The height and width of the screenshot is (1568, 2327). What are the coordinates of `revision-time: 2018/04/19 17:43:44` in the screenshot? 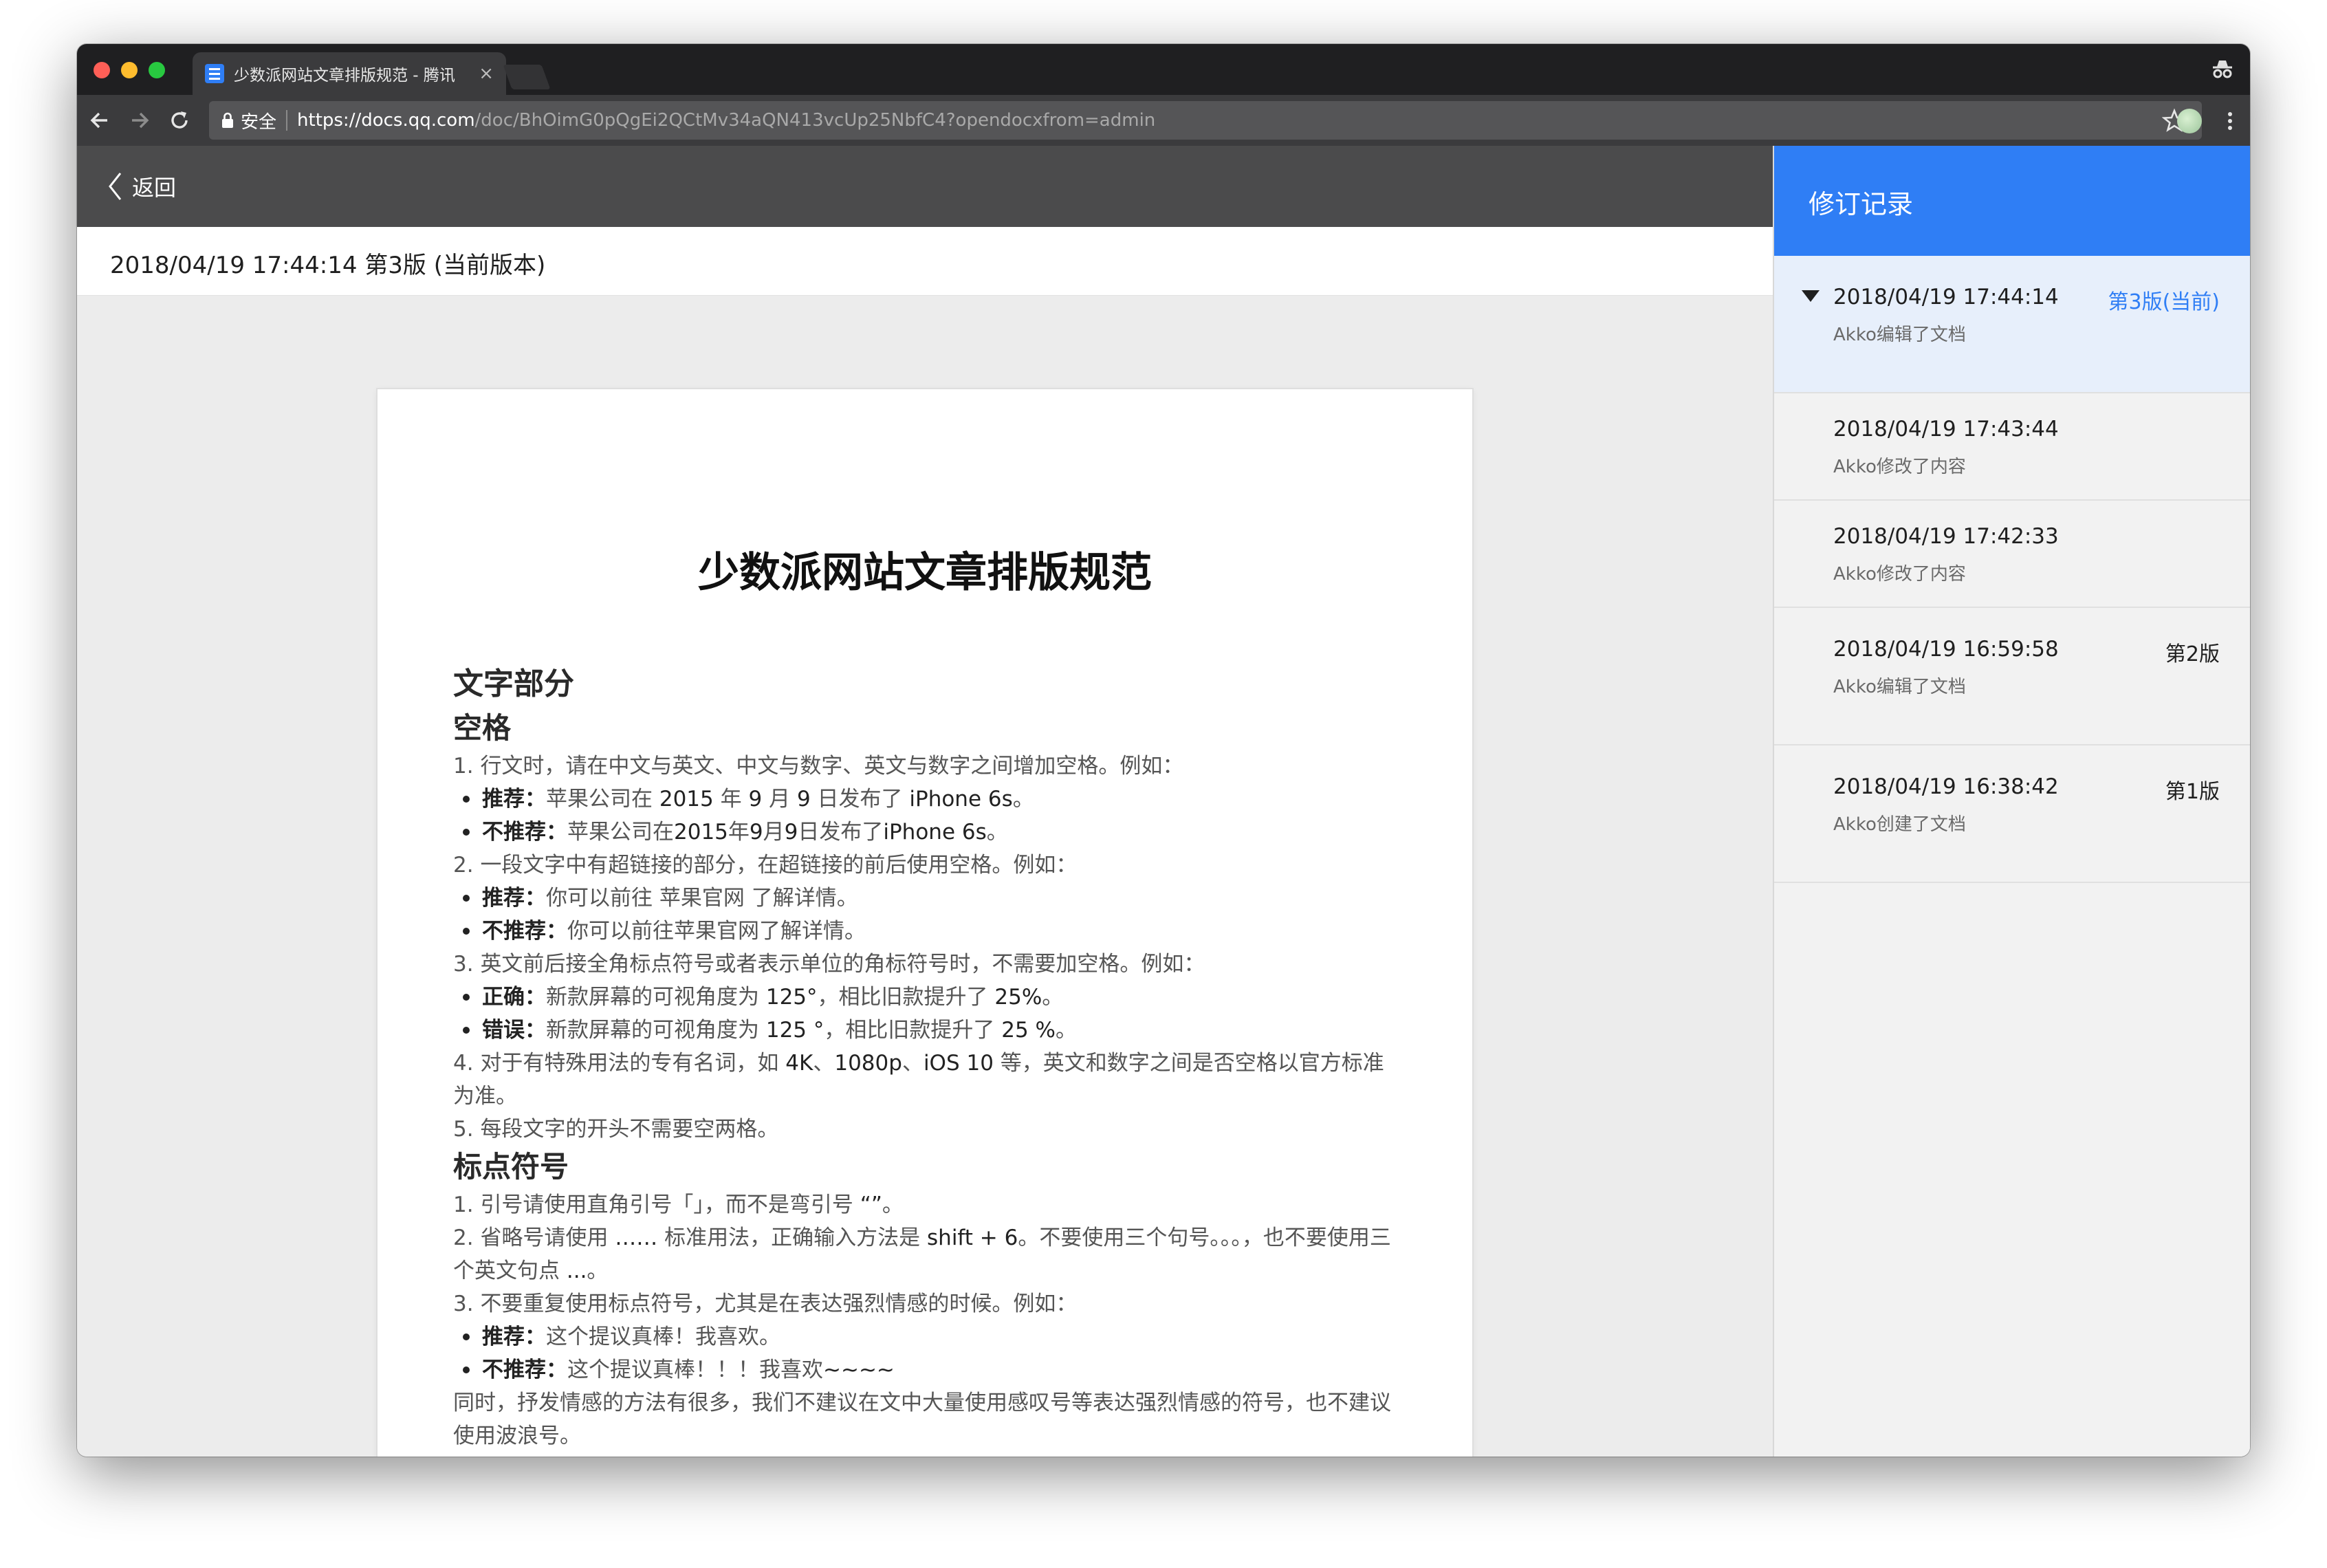 It's located at (1946, 429).